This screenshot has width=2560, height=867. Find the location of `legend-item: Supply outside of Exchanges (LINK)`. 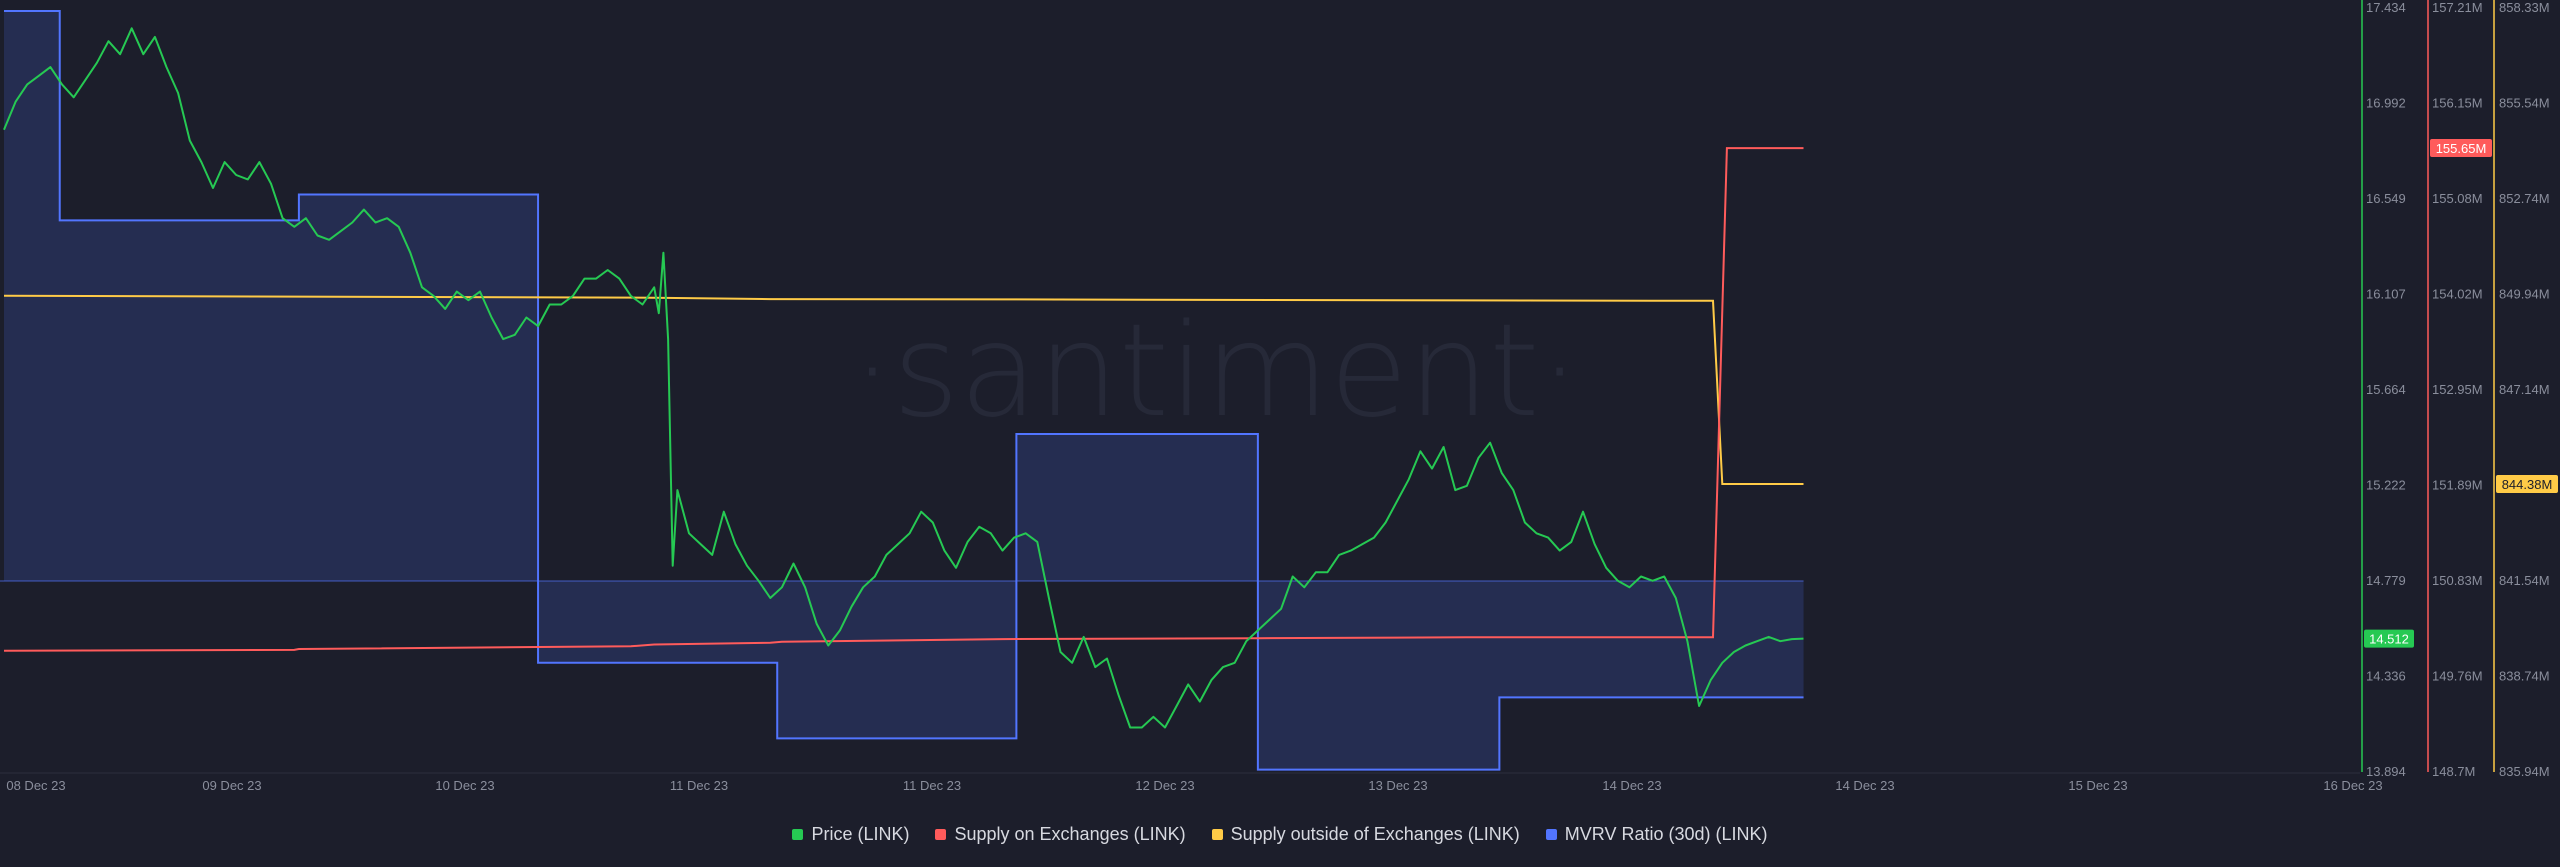

legend-item: Supply outside of Exchanges (LINK) is located at coordinates (1365, 834).